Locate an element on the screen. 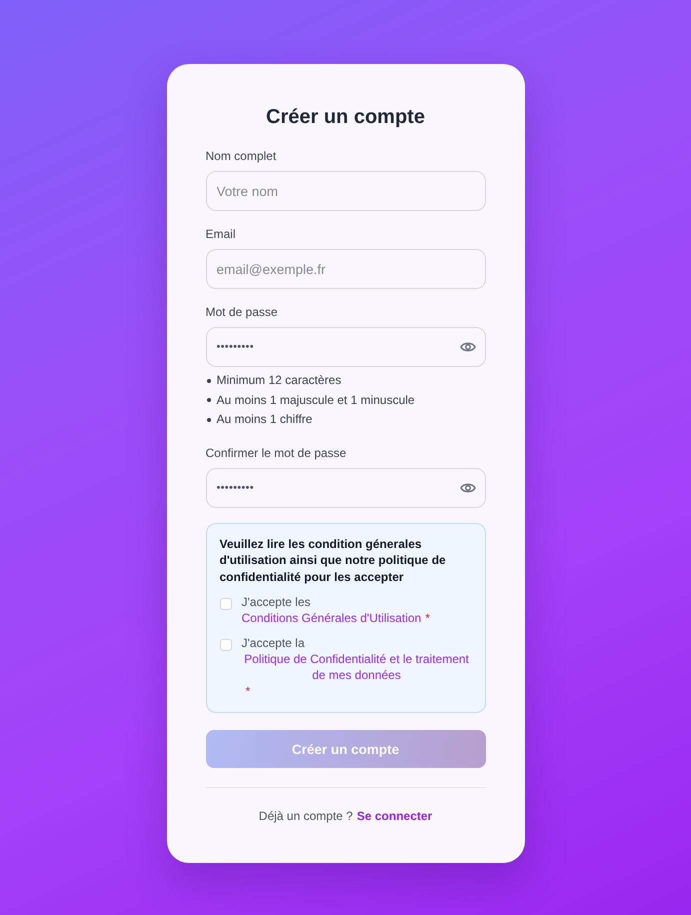  footer-text: Déjà un compte ? is located at coordinates (305, 816).